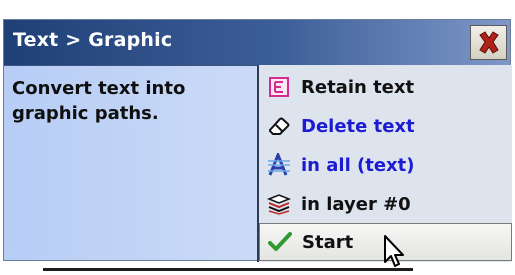 This screenshot has width=515, height=275. I want to click on mouse-pointer-icon, so click(394, 251).